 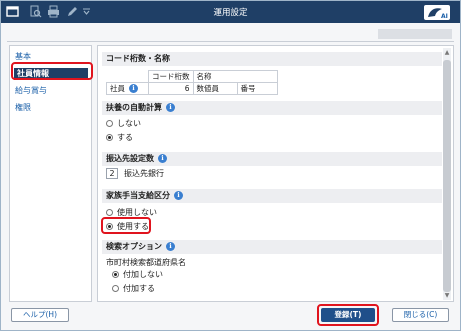 What do you see at coordinates (31, 91) in the screenshot?
I see `sidebar-item-salary-bonus: 給与賞与` at bounding box center [31, 91].